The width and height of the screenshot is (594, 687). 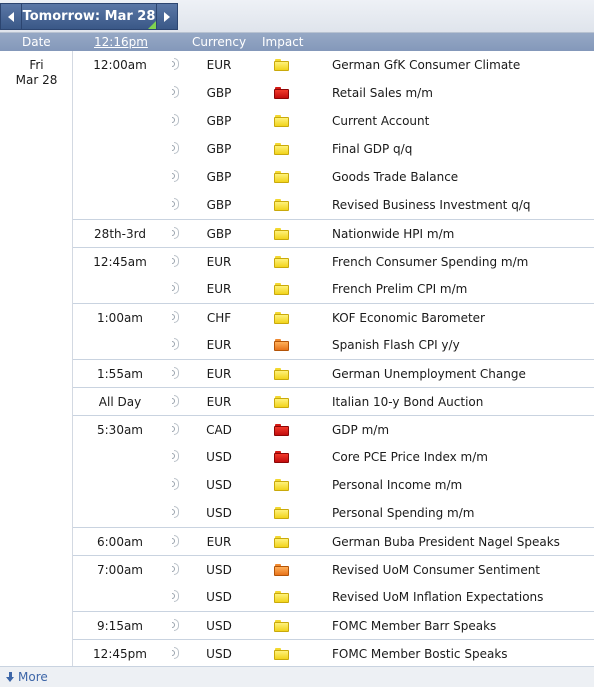 I want to click on previous-day-arrow-icon, so click(x=11, y=16).